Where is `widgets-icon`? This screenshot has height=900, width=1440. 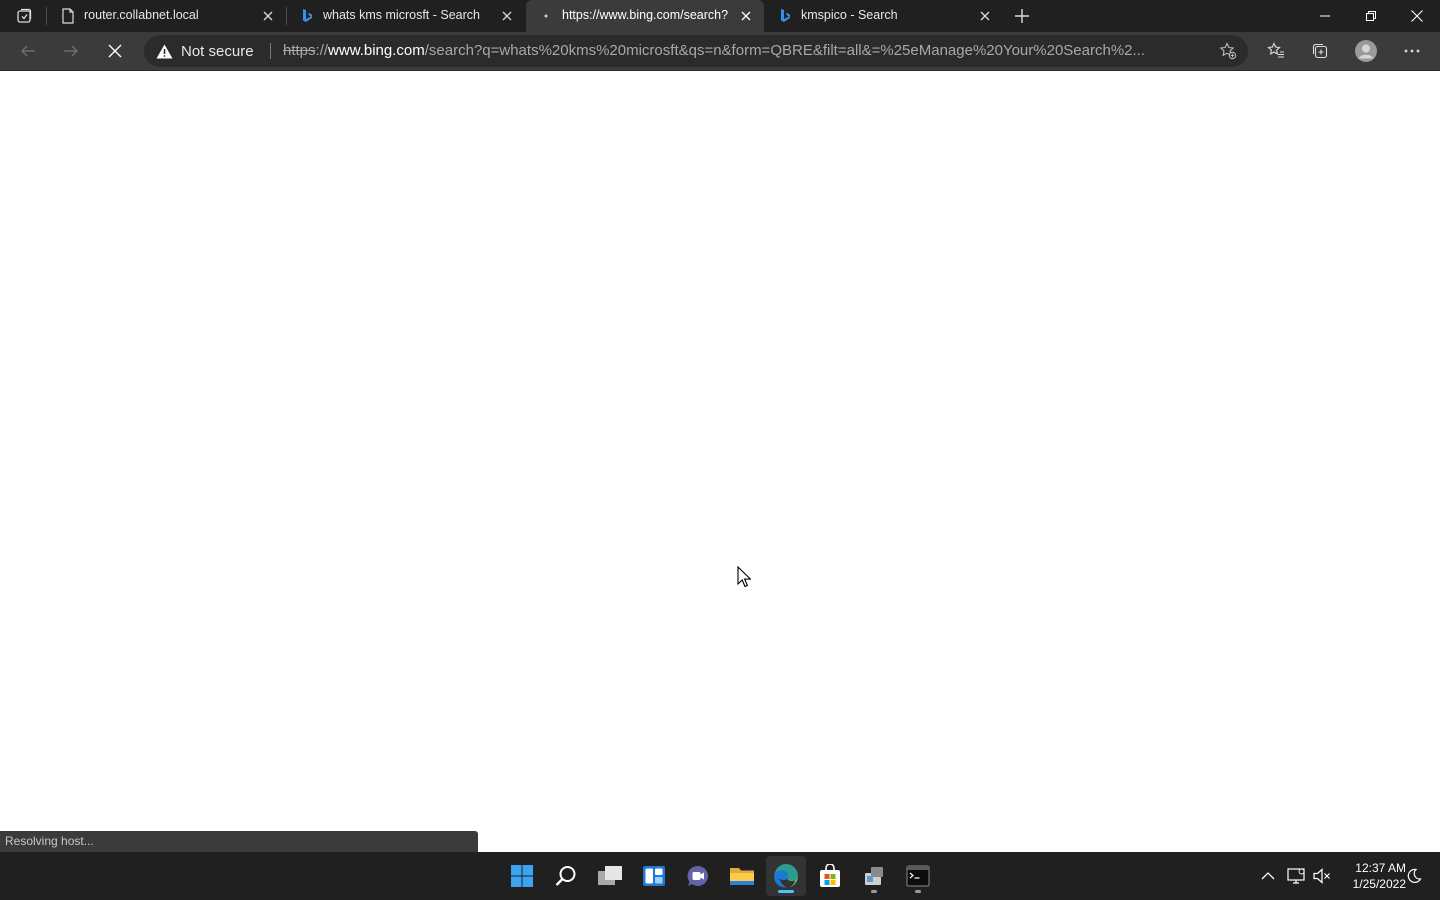
widgets-icon is located at coordinates (654, 876).